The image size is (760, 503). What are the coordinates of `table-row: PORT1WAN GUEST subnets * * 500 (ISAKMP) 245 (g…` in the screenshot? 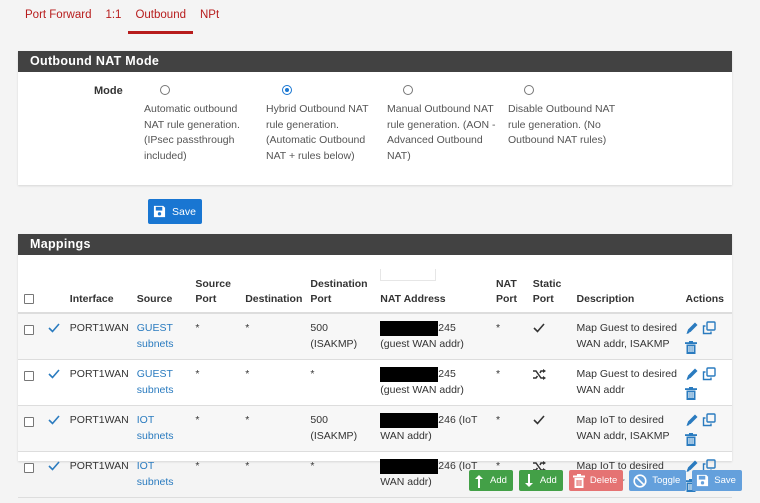 It's located at (375, 336).